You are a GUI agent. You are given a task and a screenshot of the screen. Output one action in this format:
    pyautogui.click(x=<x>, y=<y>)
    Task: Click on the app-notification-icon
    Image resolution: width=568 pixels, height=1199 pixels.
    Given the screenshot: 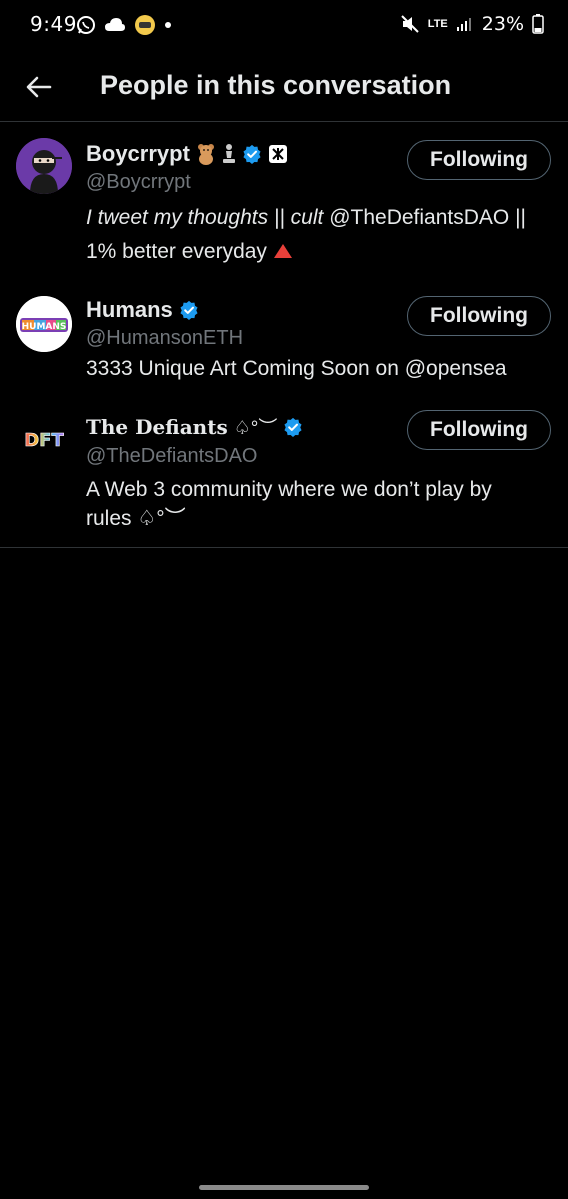 What is the action you would take?
    pyautogui.click(x=145, y=25)
    